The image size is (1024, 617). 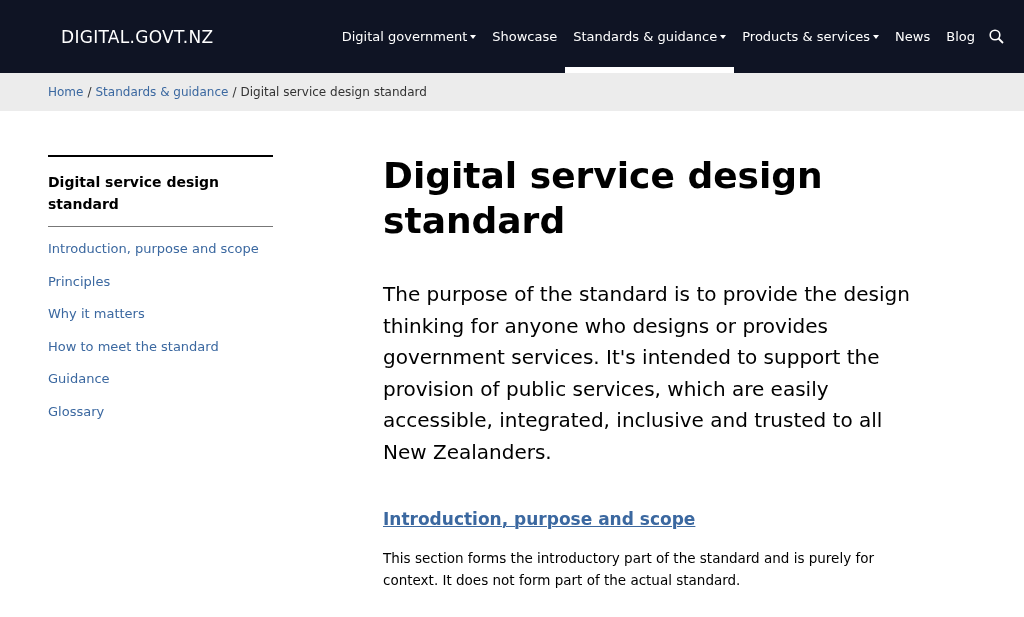 I want to click on nav-link: Showcase, so click(x=525, y=36).